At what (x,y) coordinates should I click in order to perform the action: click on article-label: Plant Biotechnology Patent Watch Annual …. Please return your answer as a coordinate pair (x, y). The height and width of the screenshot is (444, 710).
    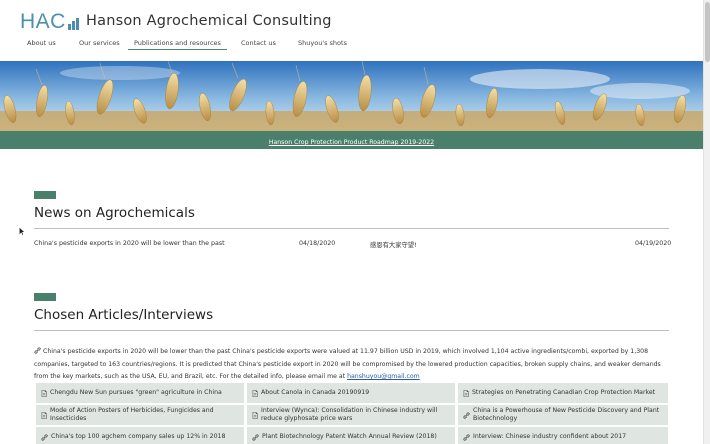
    Looking at the image, I should click on (349, 436).